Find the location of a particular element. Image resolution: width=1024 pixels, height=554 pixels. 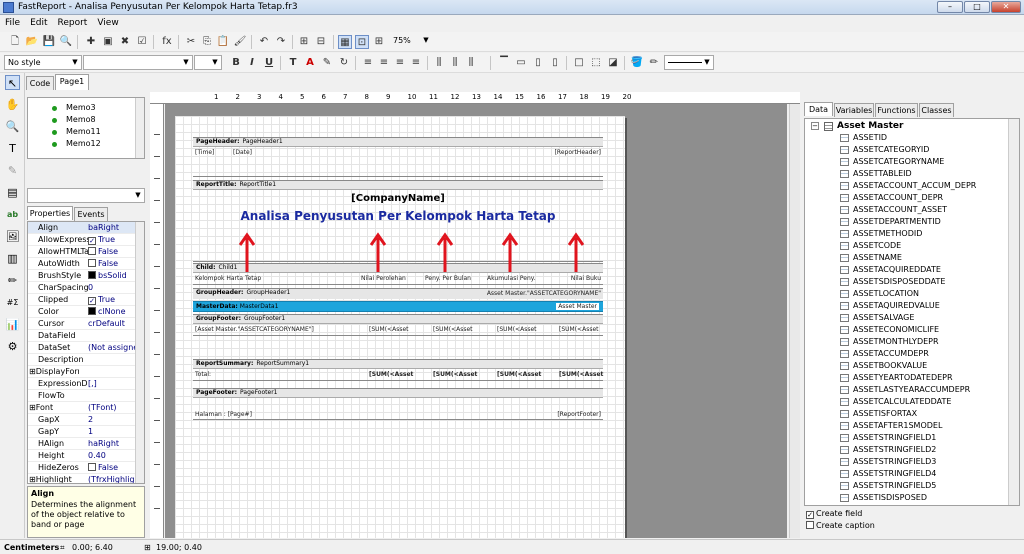

data-field: ASSETSTRINGFIELD4 is located at coordinates (888, 473).